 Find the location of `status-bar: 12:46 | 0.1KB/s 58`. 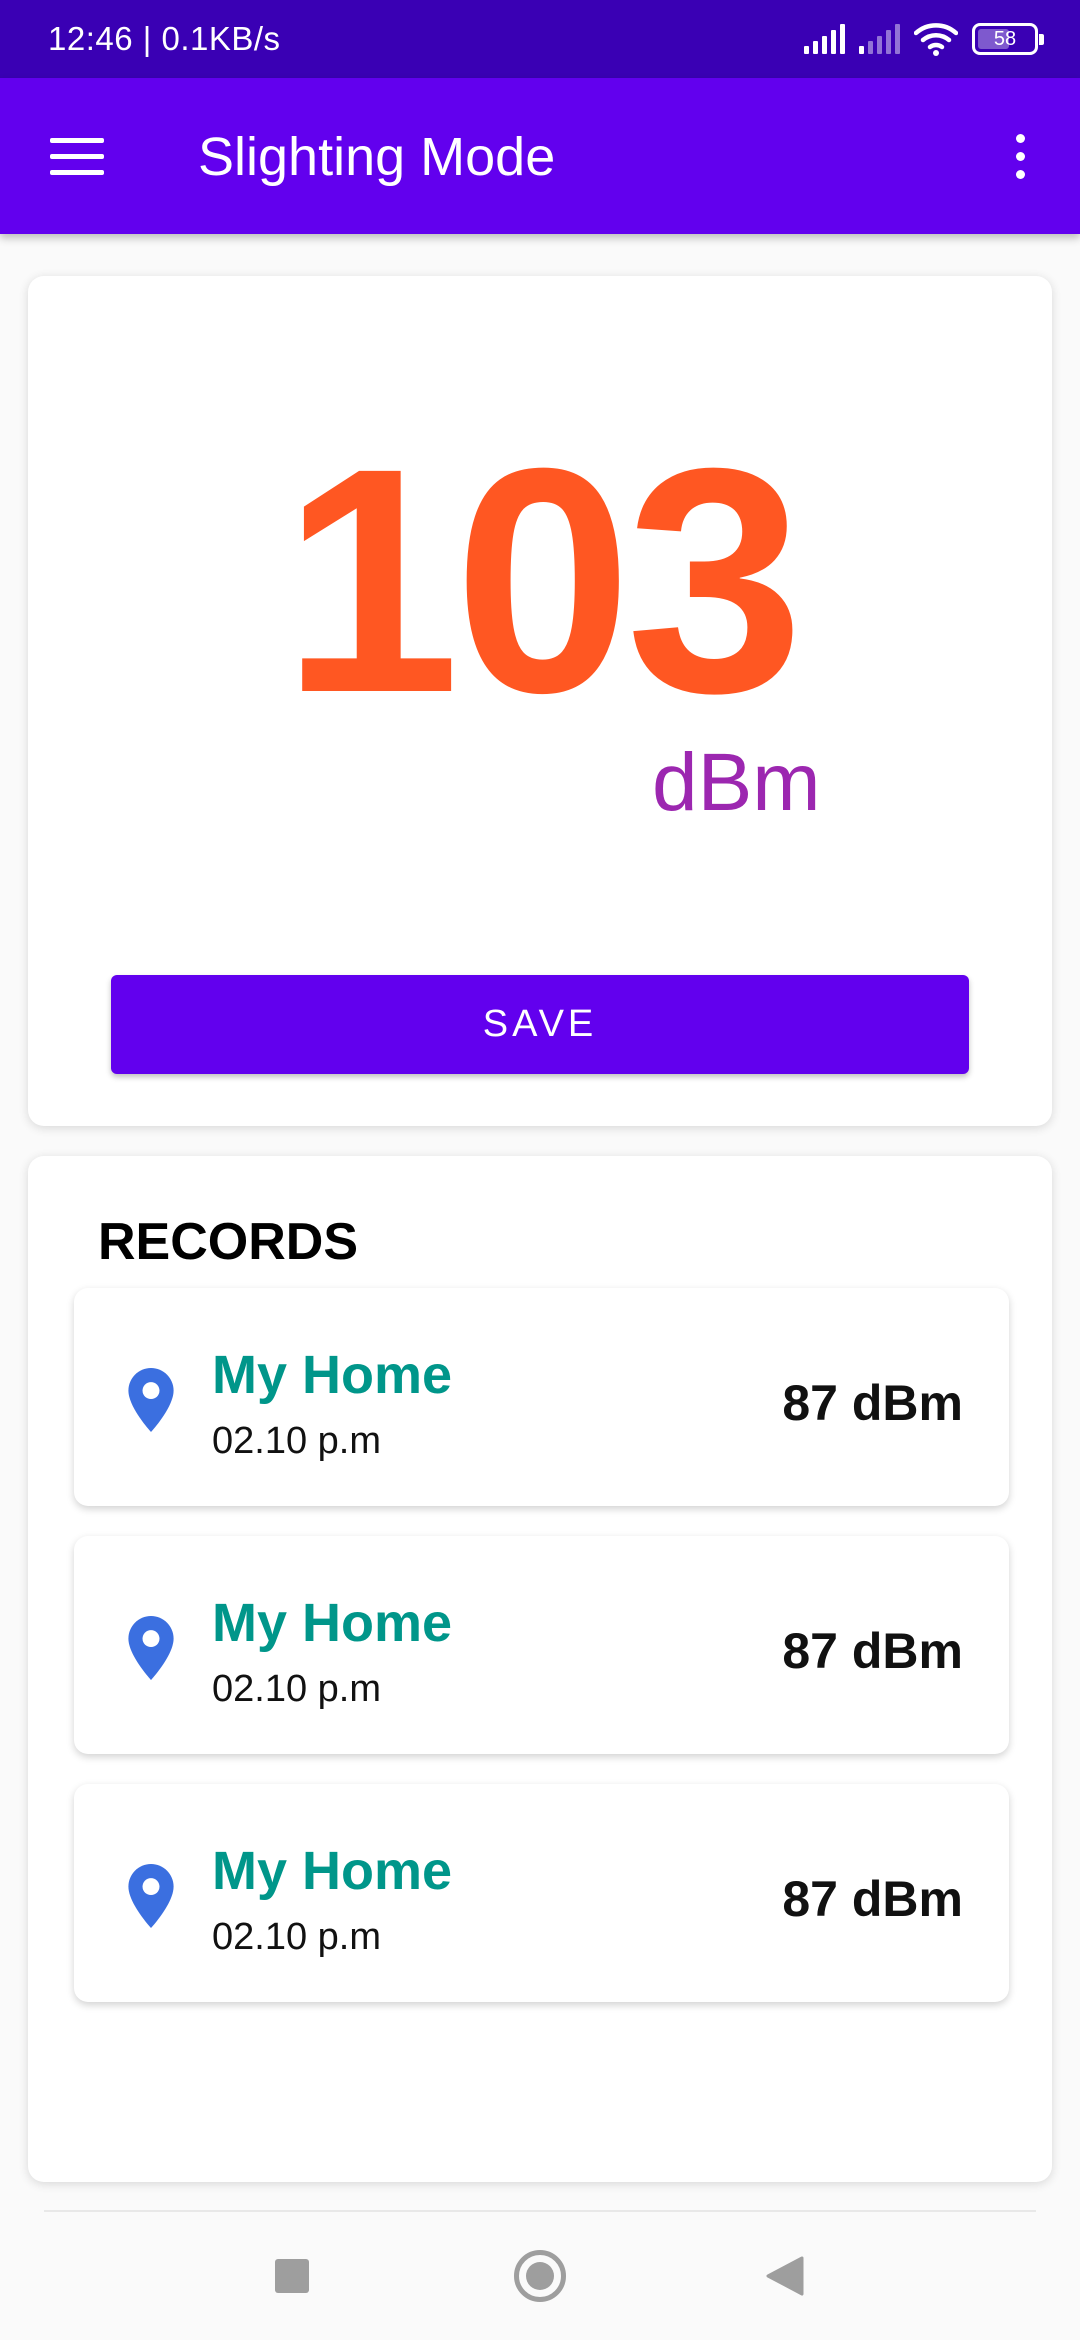

status-bar: 12:46 | 0.1KB/s 58 is located at coordinates (540, 39).